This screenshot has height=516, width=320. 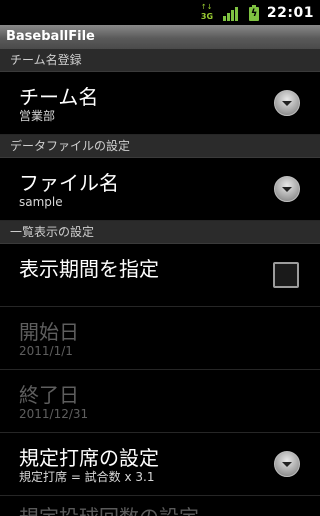 I want to click on signal-icon, so click(x=231, y=13).